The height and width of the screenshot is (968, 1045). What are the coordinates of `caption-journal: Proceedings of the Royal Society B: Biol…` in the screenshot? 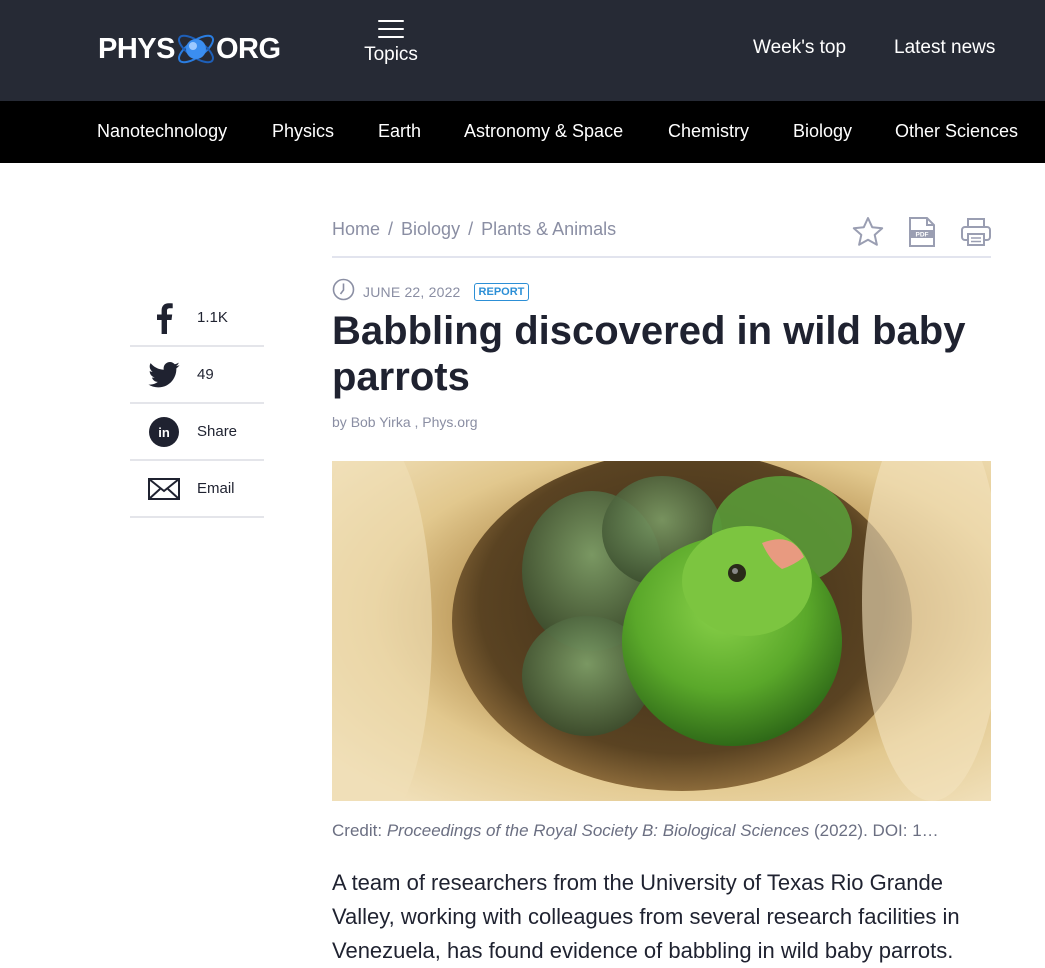 It's located at (598, 830).